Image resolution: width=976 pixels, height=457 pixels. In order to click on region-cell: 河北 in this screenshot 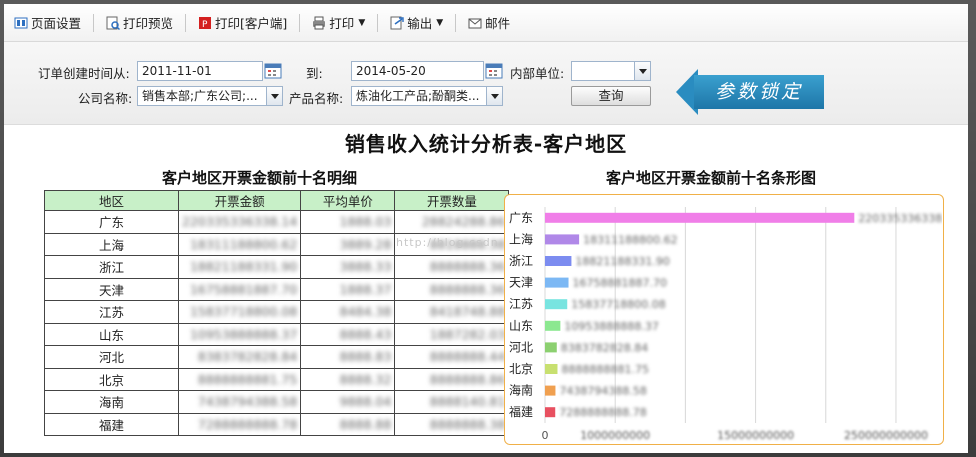, I will do `click(111, 357)`.